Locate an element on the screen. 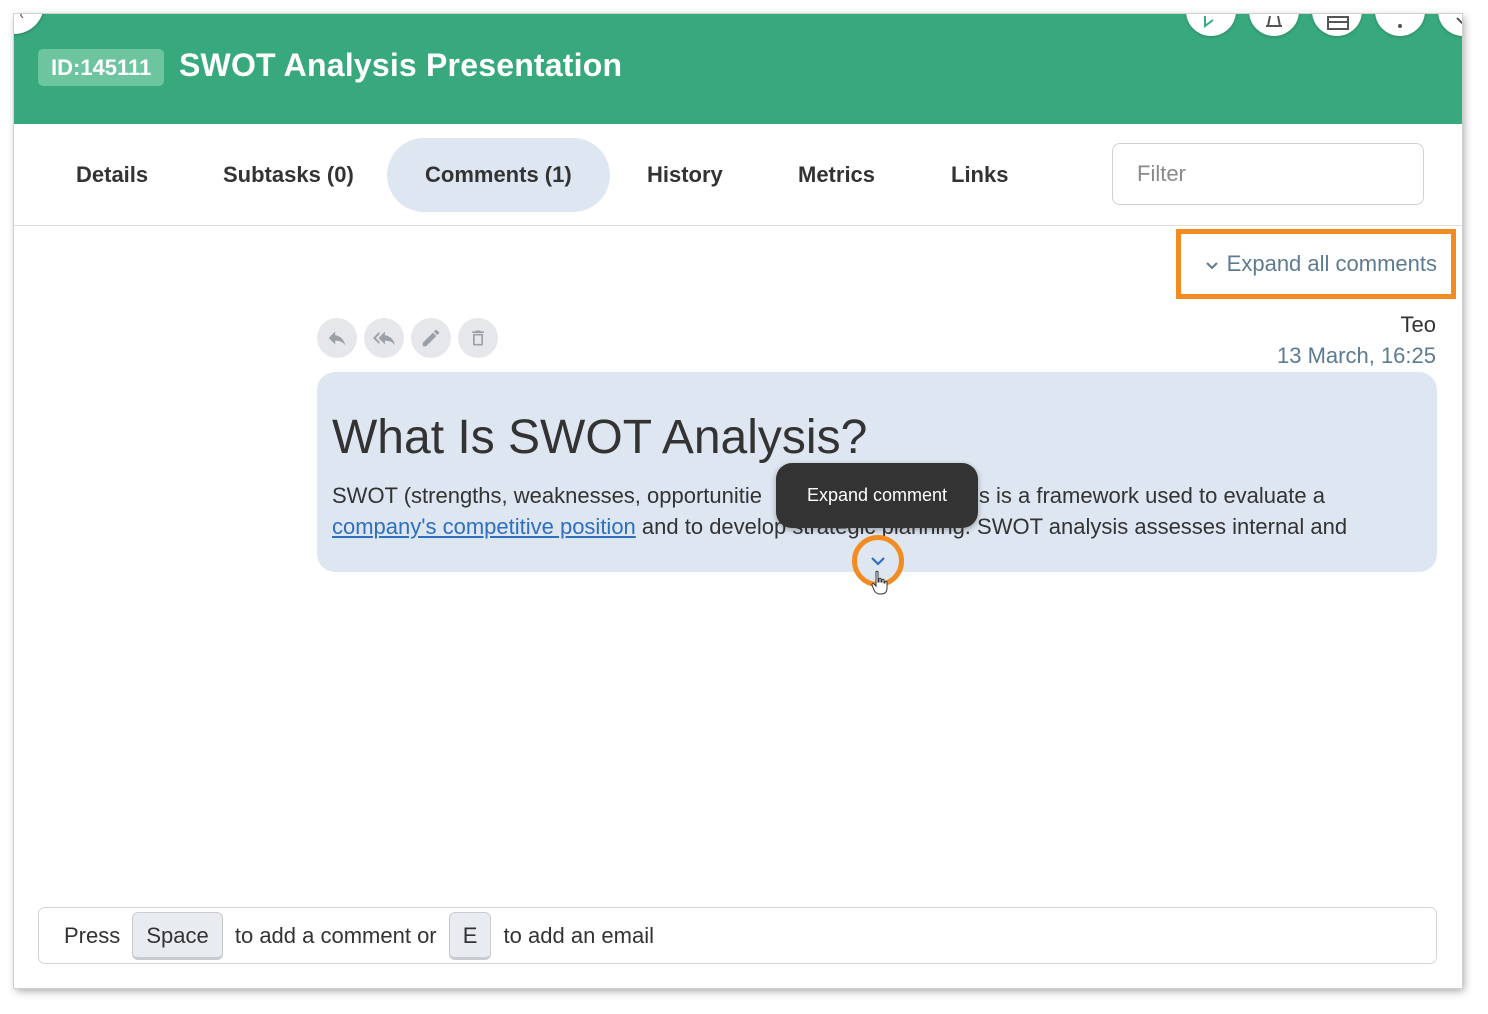 The image size is (1488, 1014). hint-end: to add an email is located at coordinates (575, 935).